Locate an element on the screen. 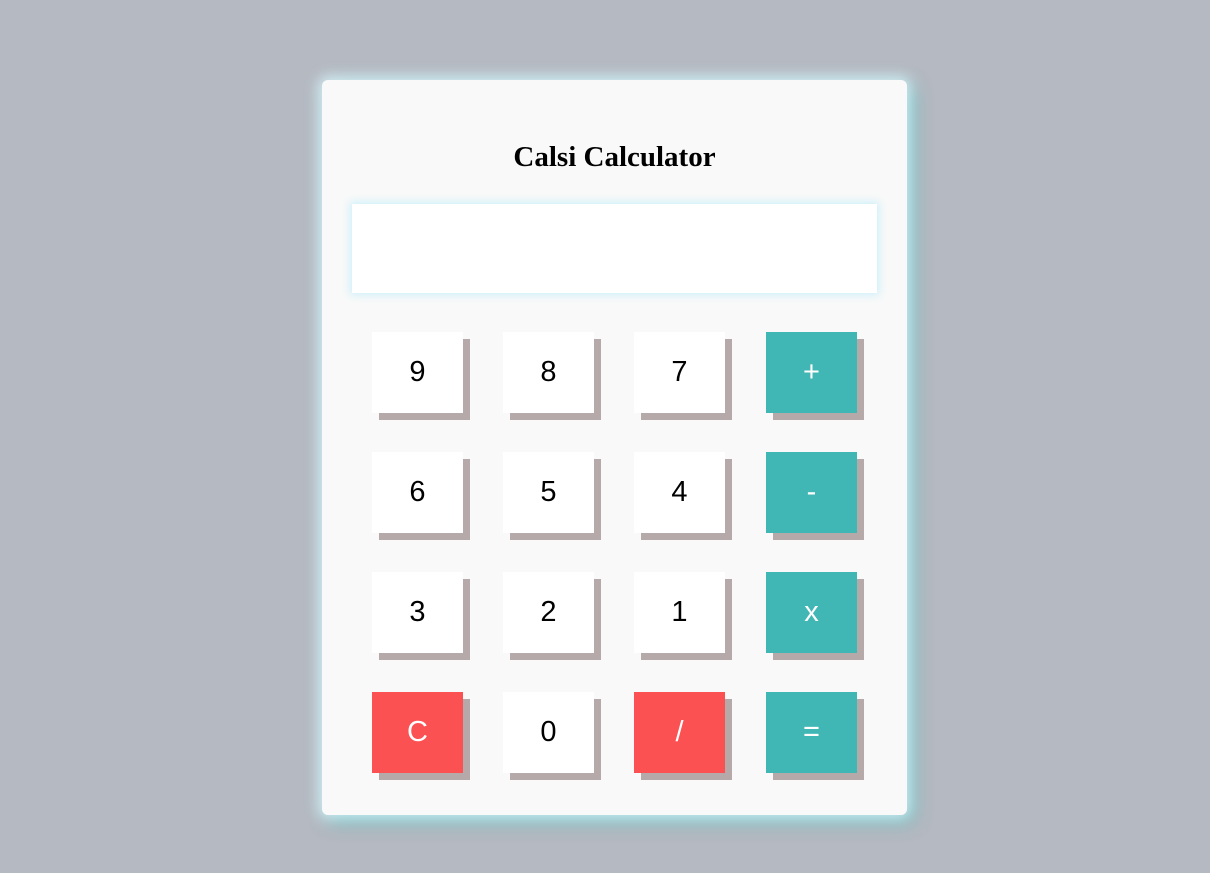 Image resolution: width=1210 pixels, height=873 pixels. key-2-button: 2 is located at coordinates (548, 612).